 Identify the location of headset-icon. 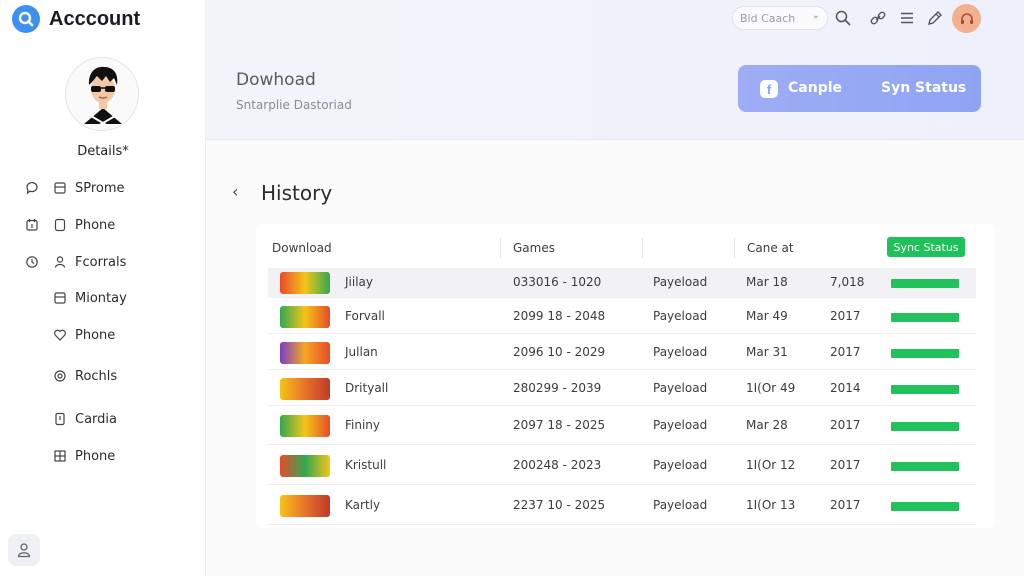
(966, 18).